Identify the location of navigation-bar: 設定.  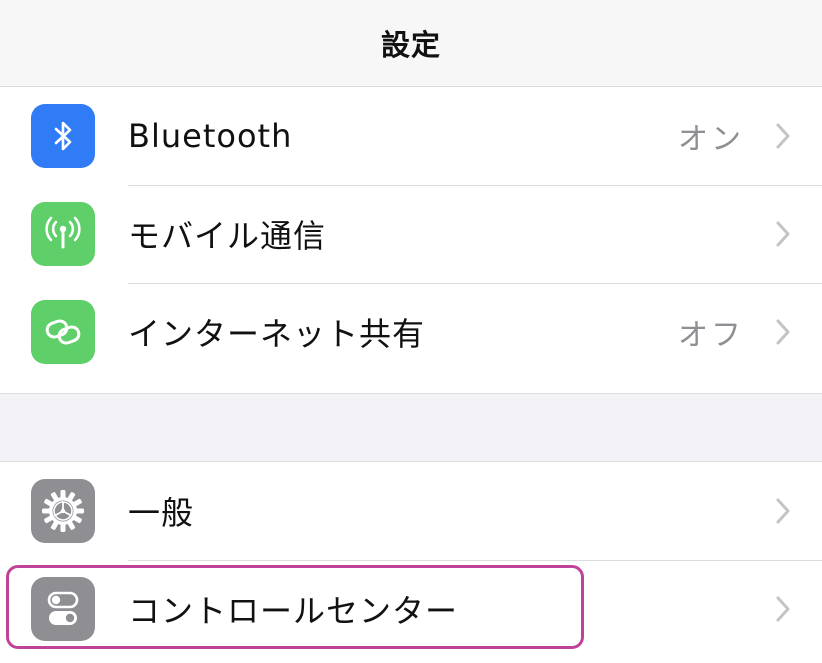
(411, 43).